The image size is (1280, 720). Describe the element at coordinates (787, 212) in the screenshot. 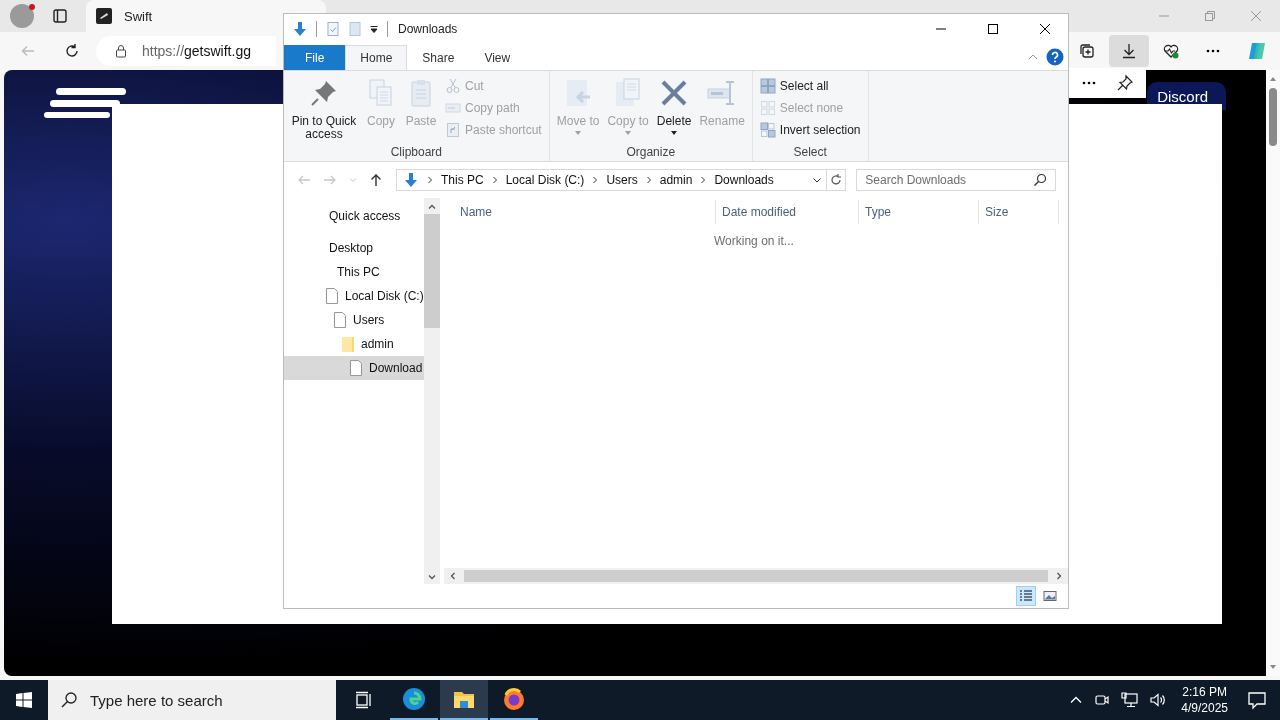

I see `column-header: Date modified` at that location.